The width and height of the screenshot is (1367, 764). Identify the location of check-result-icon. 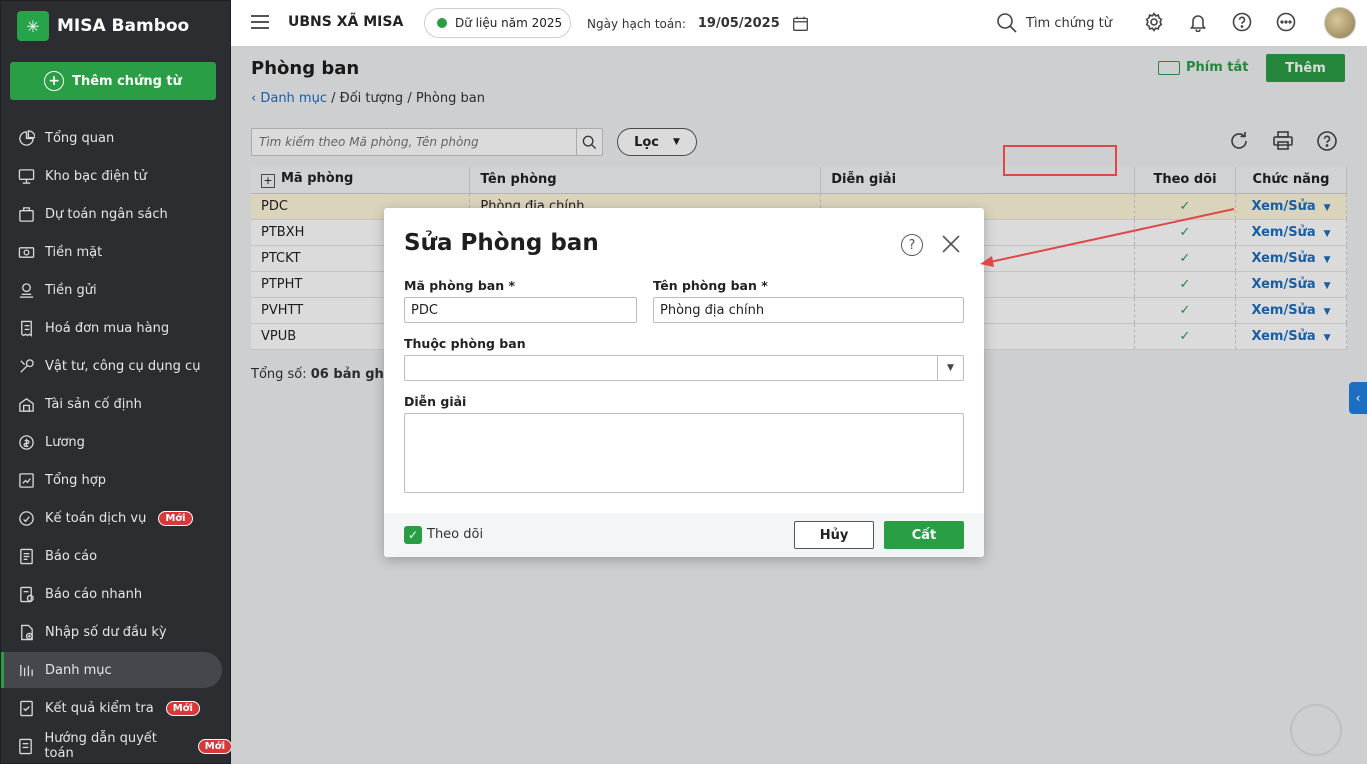
(26, 708).